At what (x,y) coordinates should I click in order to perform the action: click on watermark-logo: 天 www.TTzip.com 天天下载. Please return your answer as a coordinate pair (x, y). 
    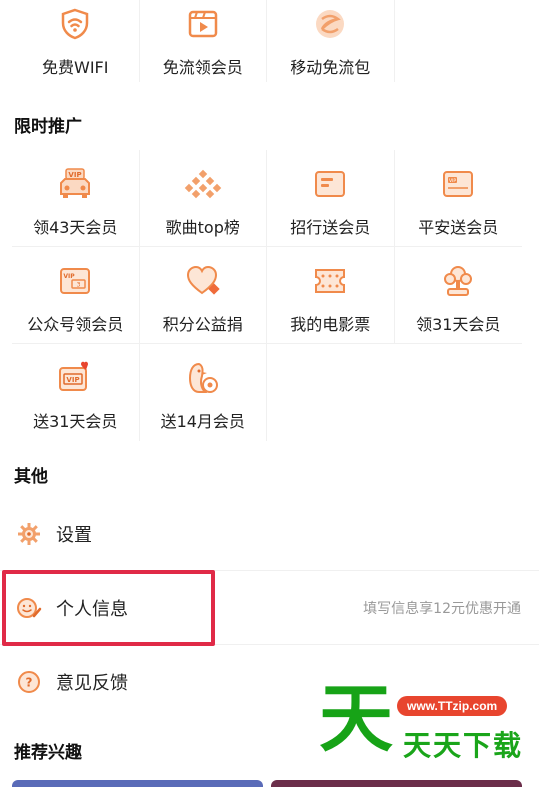
    Looking at the image, I should click on (424, 722).